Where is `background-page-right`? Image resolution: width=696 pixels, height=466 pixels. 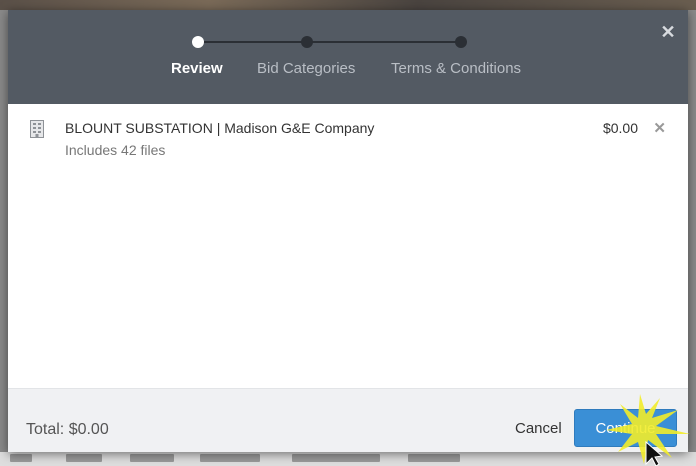 background-page-right is located at coordinates (692, 231).